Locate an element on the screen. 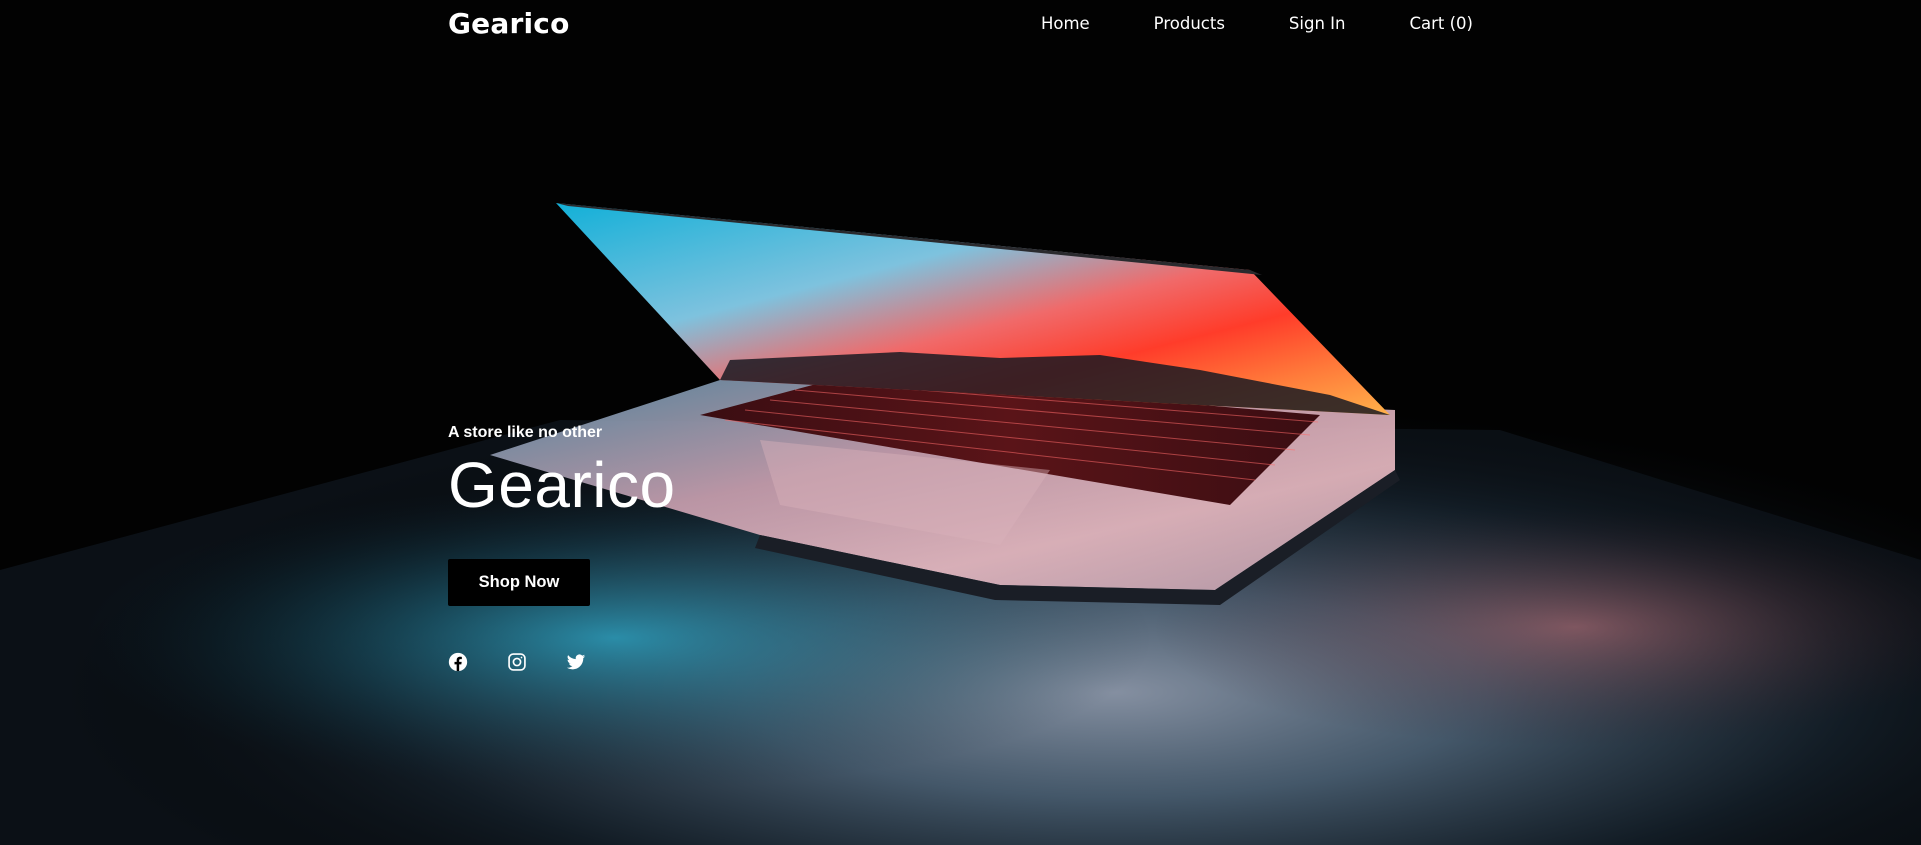 The width and height of the screenshot is (1921, 845). instagram-icon is located at coordinates (517, 662).